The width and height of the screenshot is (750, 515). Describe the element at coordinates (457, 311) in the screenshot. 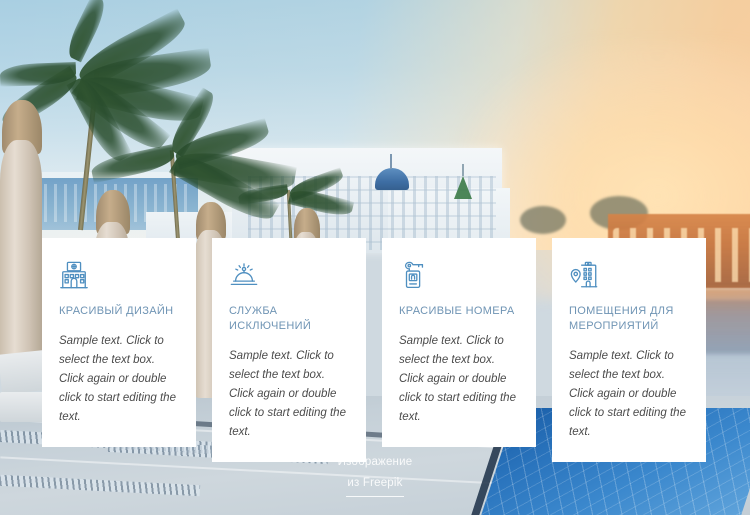

I see `feature-card-title: КРАСИВЫЕ НОМЕРА` at that location.